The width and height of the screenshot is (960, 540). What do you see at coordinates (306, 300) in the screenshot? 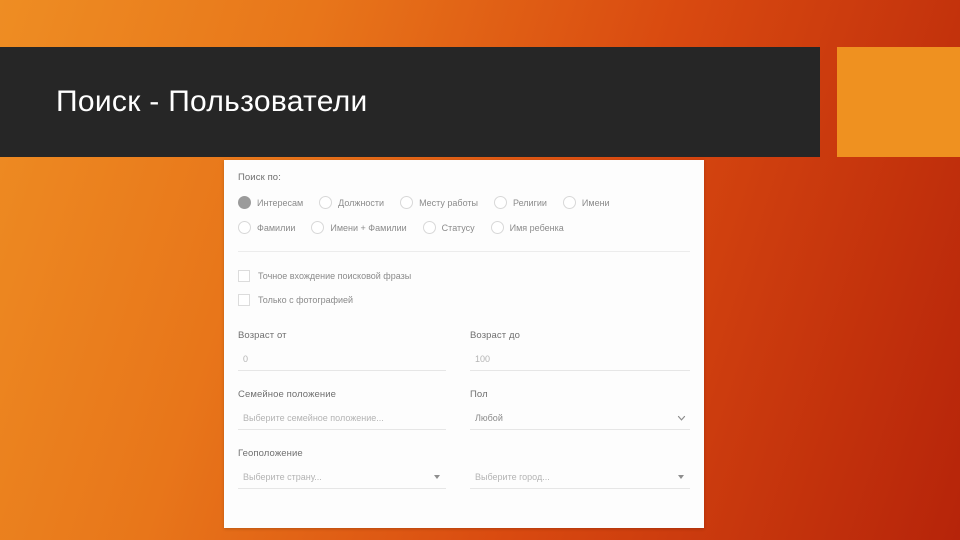
I see `checkbox-label: Только с фотографией` at bounding box center [306, 300].